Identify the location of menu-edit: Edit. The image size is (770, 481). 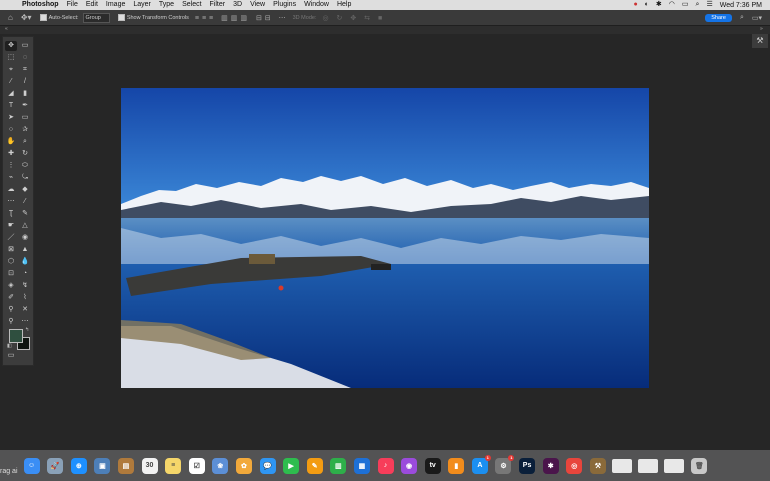
(92, 5).